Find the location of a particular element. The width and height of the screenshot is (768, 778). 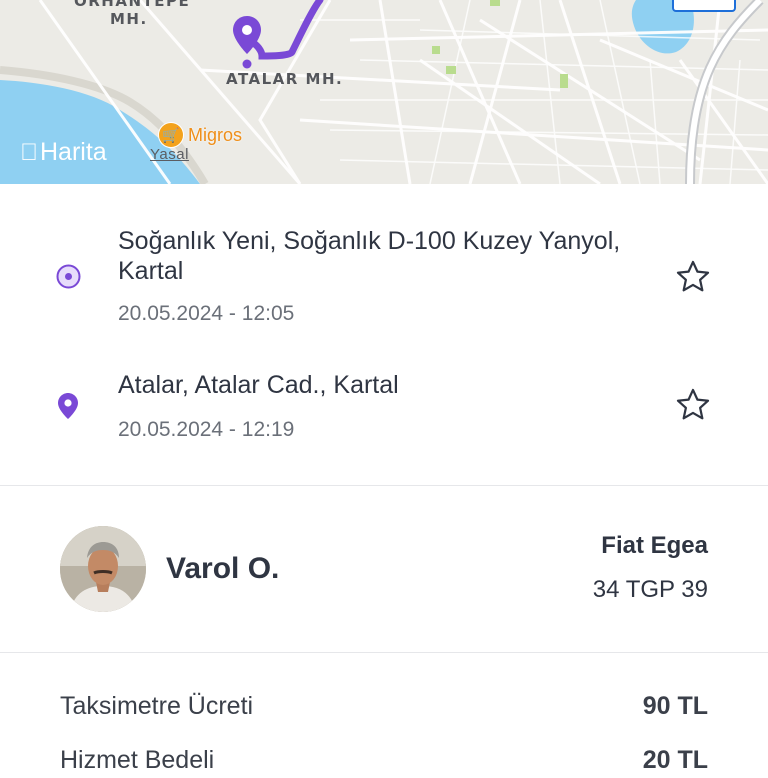

dropoff-pin-icon is located at coordinates (68, 406).